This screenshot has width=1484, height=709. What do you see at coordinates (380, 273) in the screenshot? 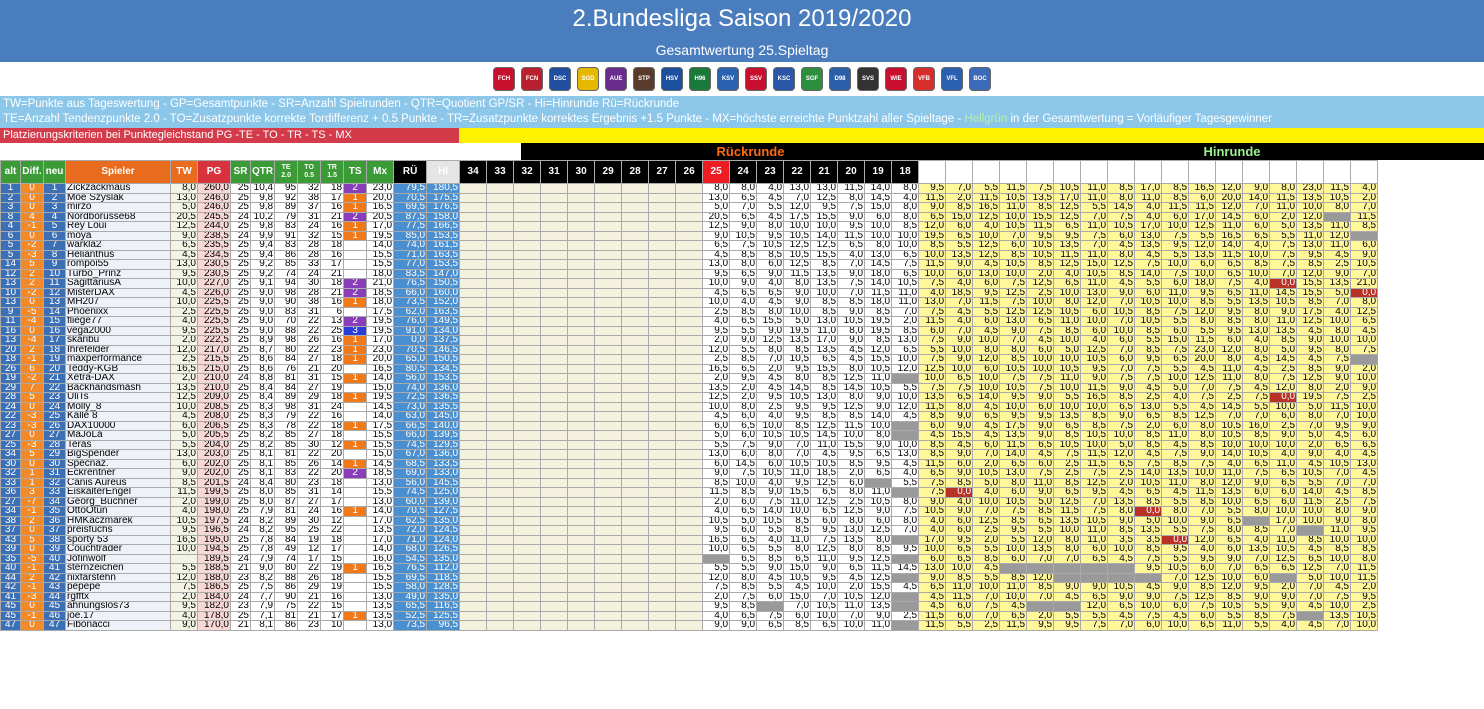
I see `cell-mx: 18,0` at bounding box center [380, 273].